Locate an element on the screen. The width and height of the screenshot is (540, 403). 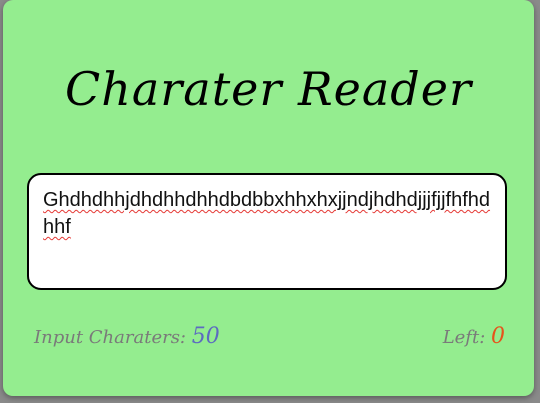
characters-left-count: 0 is located at coordinates (498, 336).